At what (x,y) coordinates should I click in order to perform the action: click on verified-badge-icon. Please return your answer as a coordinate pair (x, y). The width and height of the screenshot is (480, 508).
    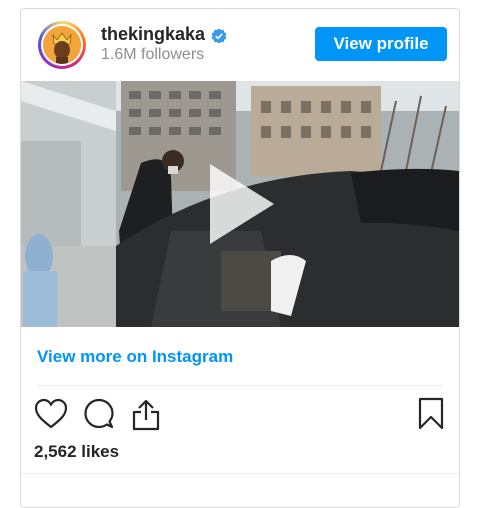
    Looking at the image, I should click on (219, 38).